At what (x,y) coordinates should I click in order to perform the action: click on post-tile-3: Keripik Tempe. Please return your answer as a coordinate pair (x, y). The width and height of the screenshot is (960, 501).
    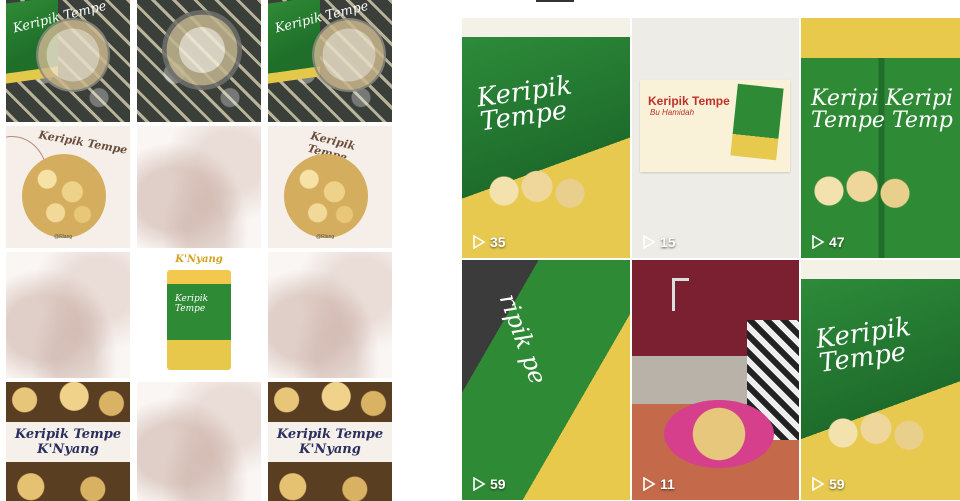
    Looking at the image, I should click on (330, 61).